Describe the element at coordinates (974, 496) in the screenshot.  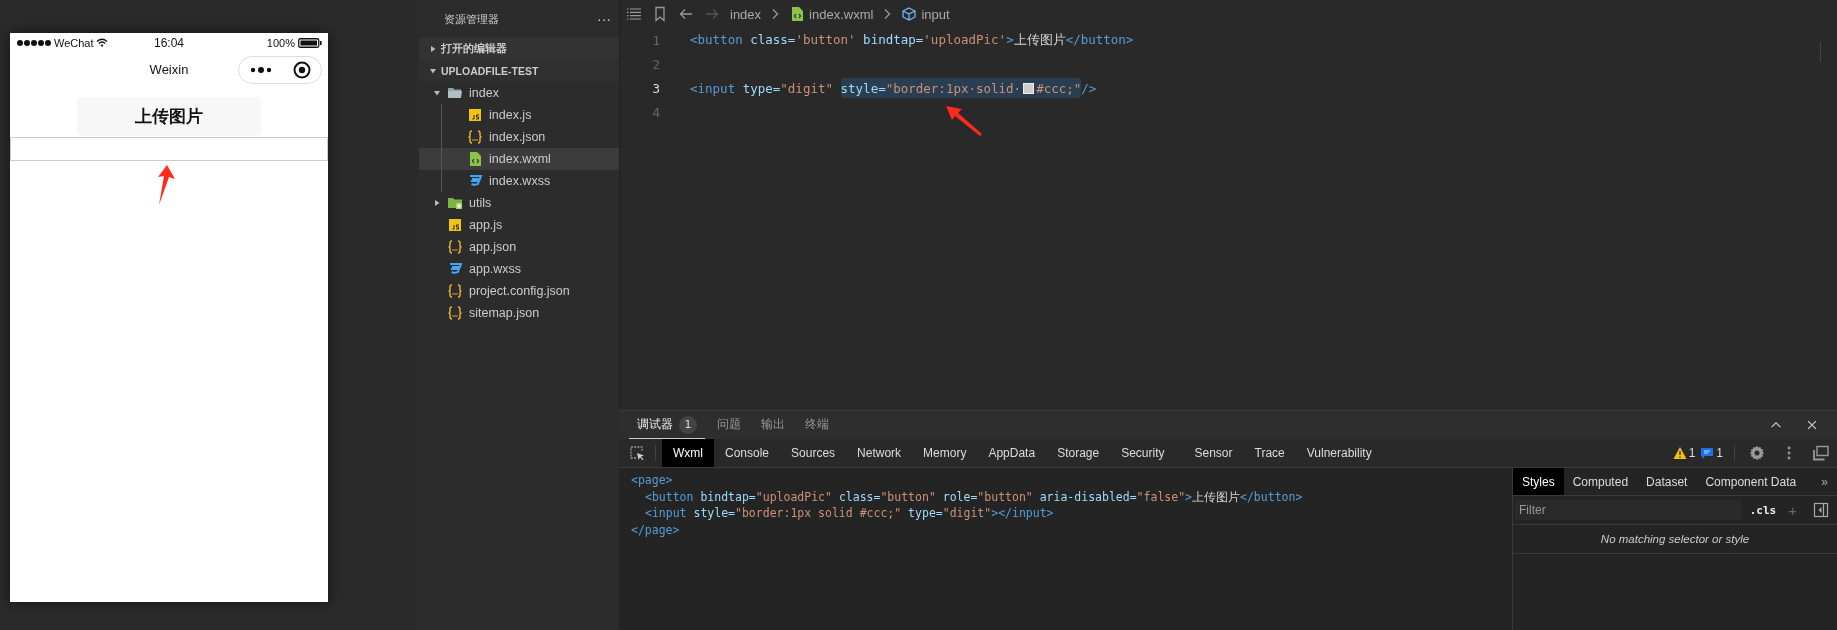
I see `wxml-node: <button bindtap="uploadPic" class="button" role="button" aria-disabled="false">上传图片</button>` at that location.